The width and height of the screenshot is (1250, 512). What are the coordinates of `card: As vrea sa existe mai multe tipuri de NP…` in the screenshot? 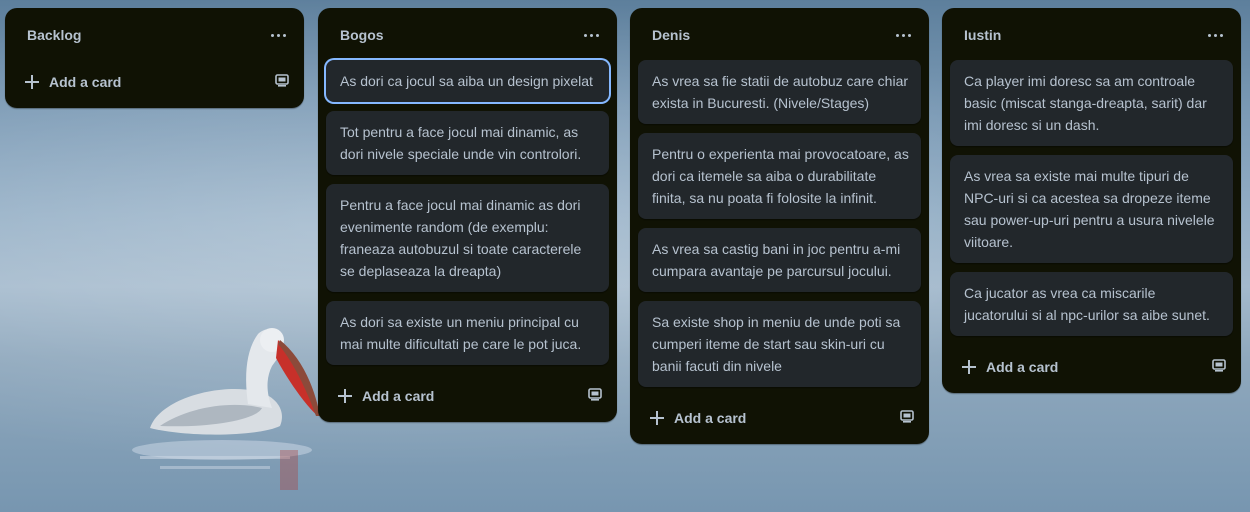 It's located at (1091, 209).